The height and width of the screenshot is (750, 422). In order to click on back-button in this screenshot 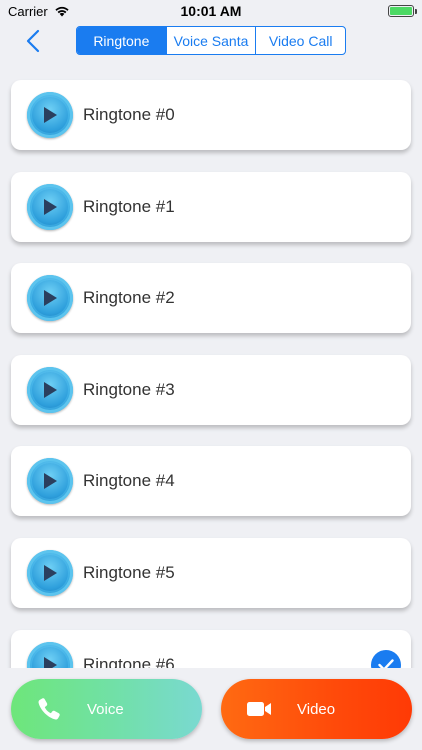, I will do `click(33, 41)`.